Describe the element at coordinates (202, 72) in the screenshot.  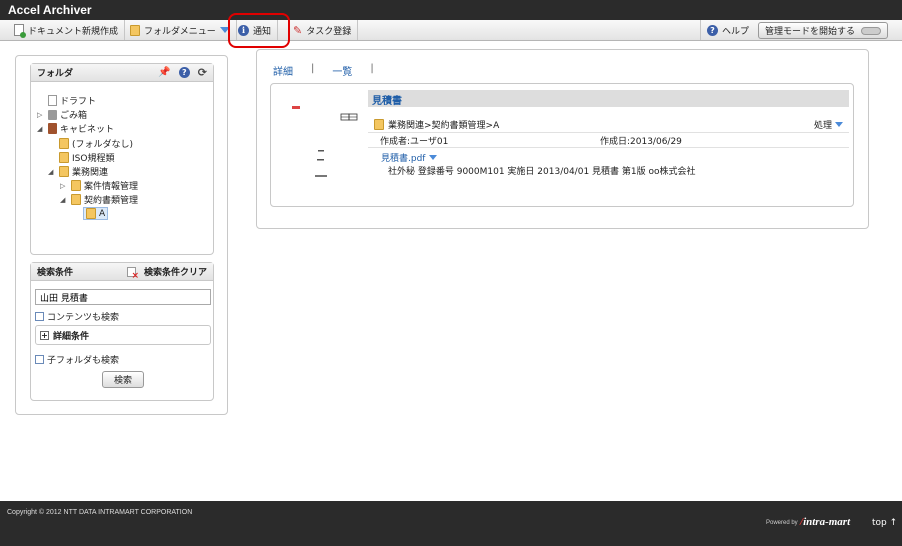
I see `refresh-icon: ⟳` at that location.